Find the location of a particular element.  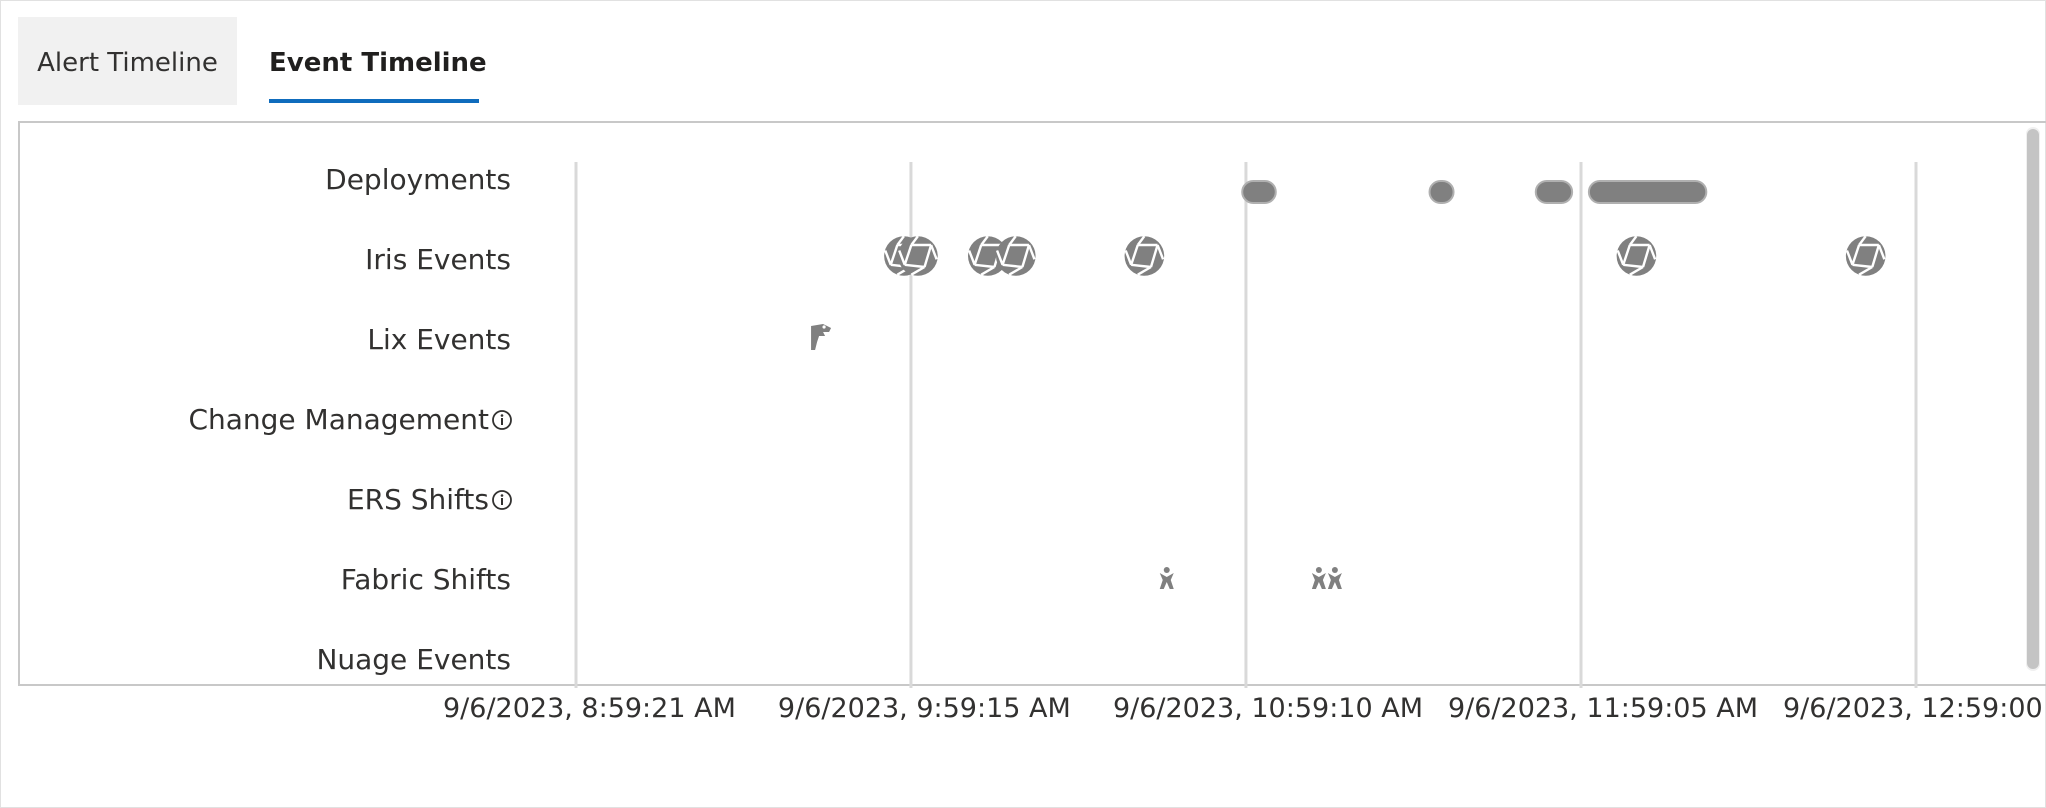

x-tick-label: 9/6/2023, 12:59:00 PM is located at coordinates (1914, 708).